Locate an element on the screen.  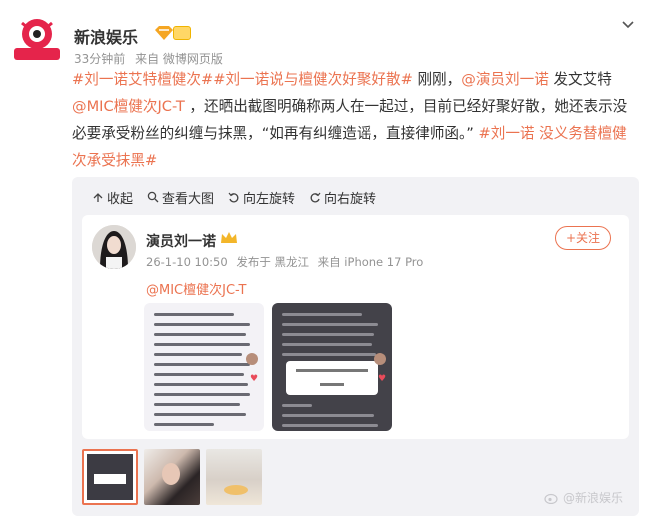
quoted-time: 26-1-10 10:50 is located at coordinates (187, 262).